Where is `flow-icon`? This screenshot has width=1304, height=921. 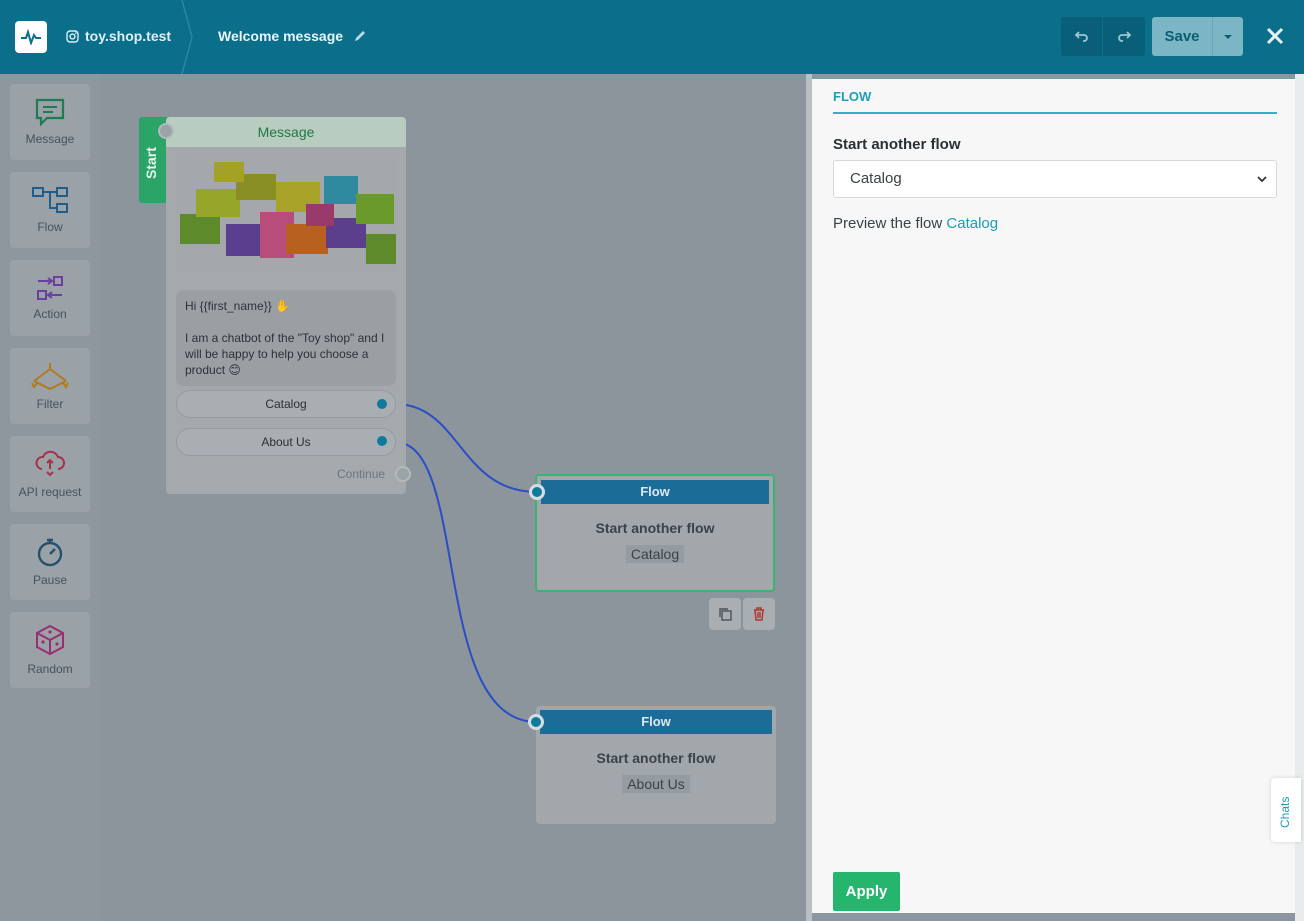 flow-icon is located at coordinates (50, 200).